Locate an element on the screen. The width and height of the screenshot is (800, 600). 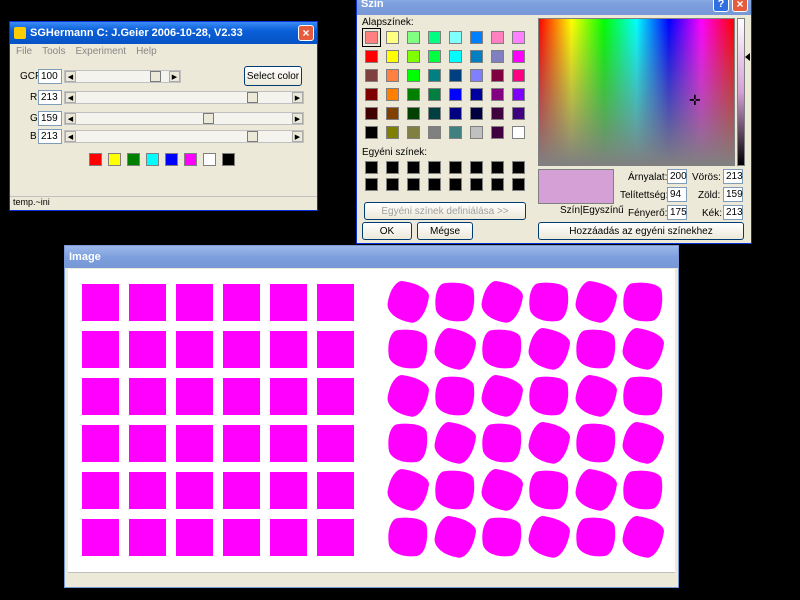
lum-input: 175 is located at coordinates (677, 212).